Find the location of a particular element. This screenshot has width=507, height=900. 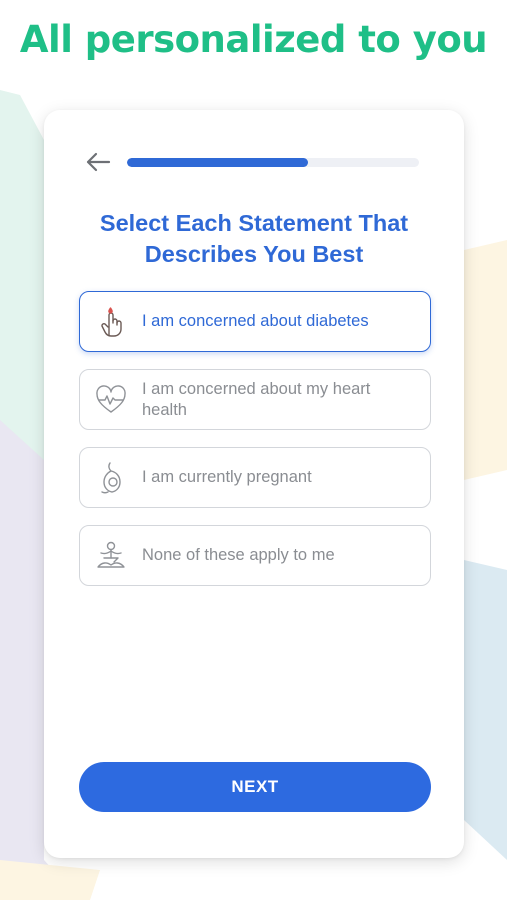

pregnant-icon is located at coordinates (111, 477).